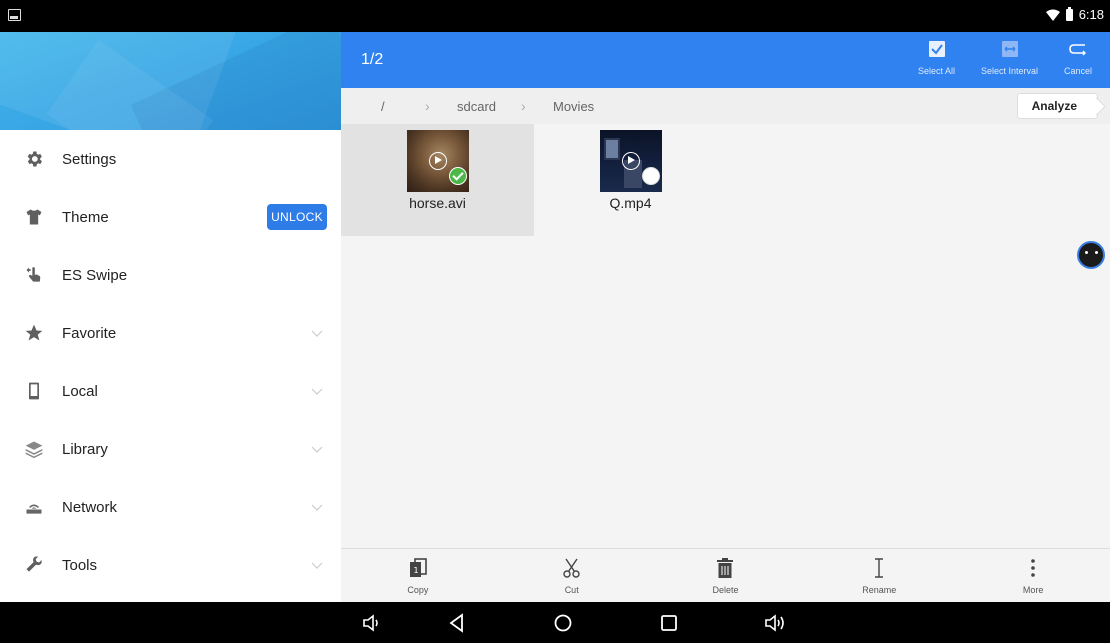  I want to click on sidebar-item-es-swipe: ES Swipe, so click(170, 275).